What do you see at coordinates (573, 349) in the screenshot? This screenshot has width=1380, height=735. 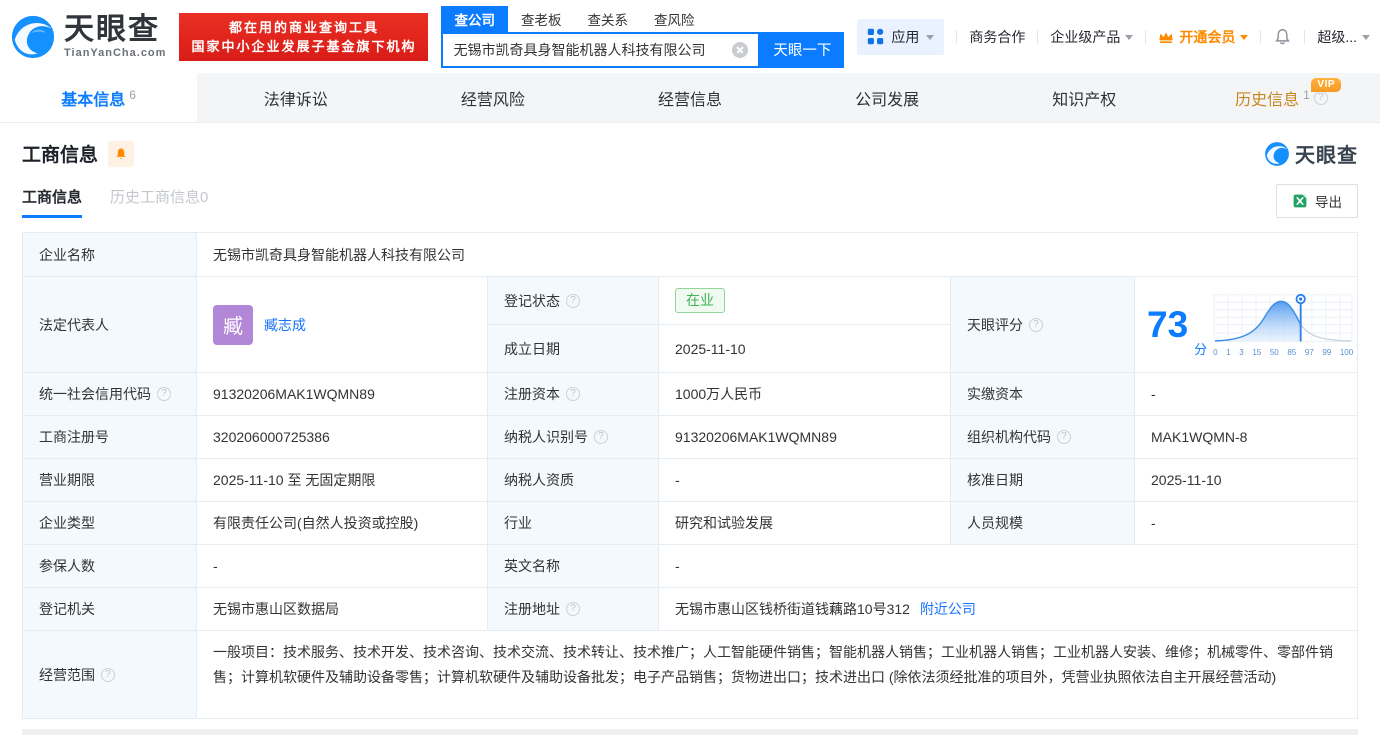 I see `field-label: 成立日期` at bounding box center [573, 349].